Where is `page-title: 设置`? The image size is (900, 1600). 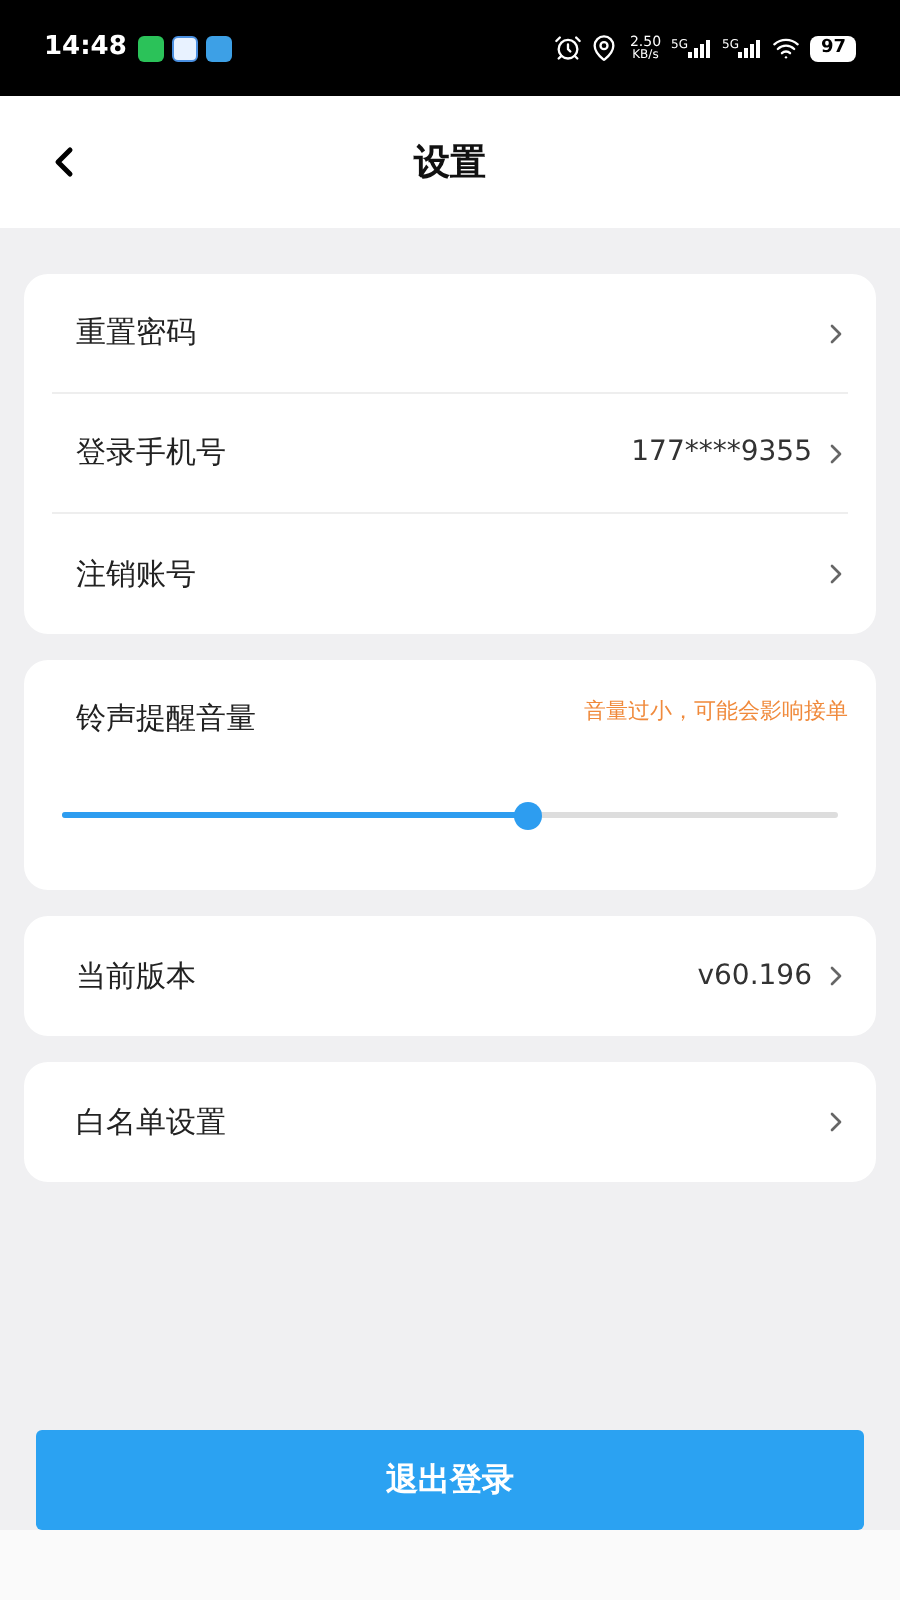 page-title: 设置 is located at coordinates (450, 163).